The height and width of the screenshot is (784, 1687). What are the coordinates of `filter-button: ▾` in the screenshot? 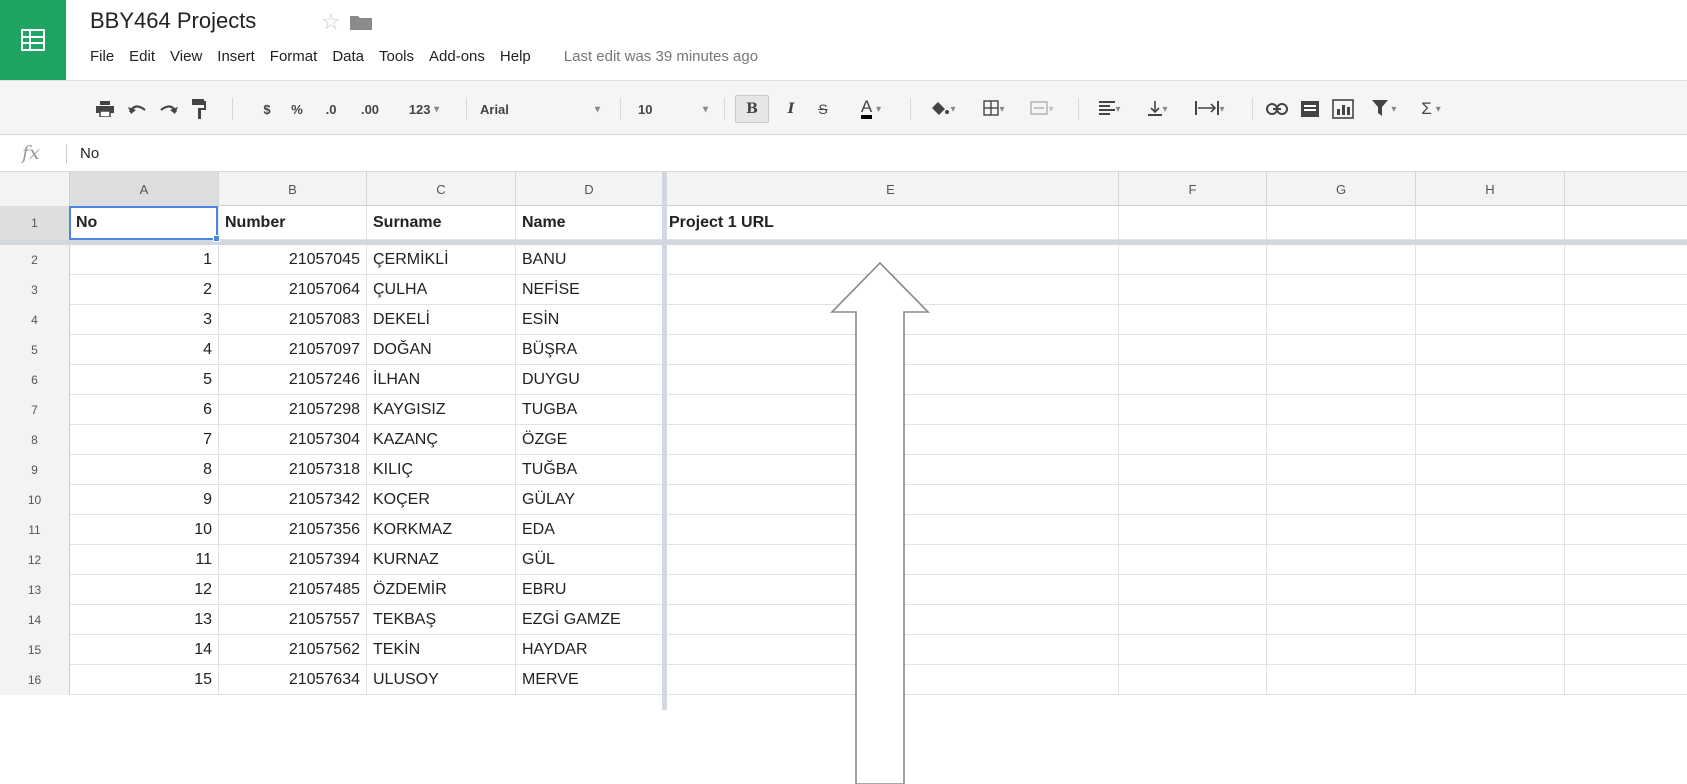 It's located at (1384, 109).